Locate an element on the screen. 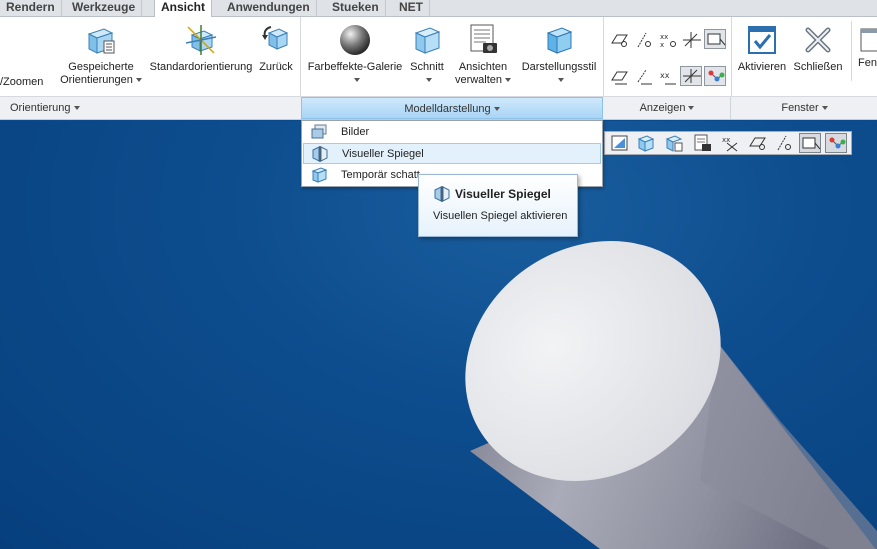 This screenshot has width=877, height=549. point-tag-display-icon: xx is located at coordinates (667, 76).